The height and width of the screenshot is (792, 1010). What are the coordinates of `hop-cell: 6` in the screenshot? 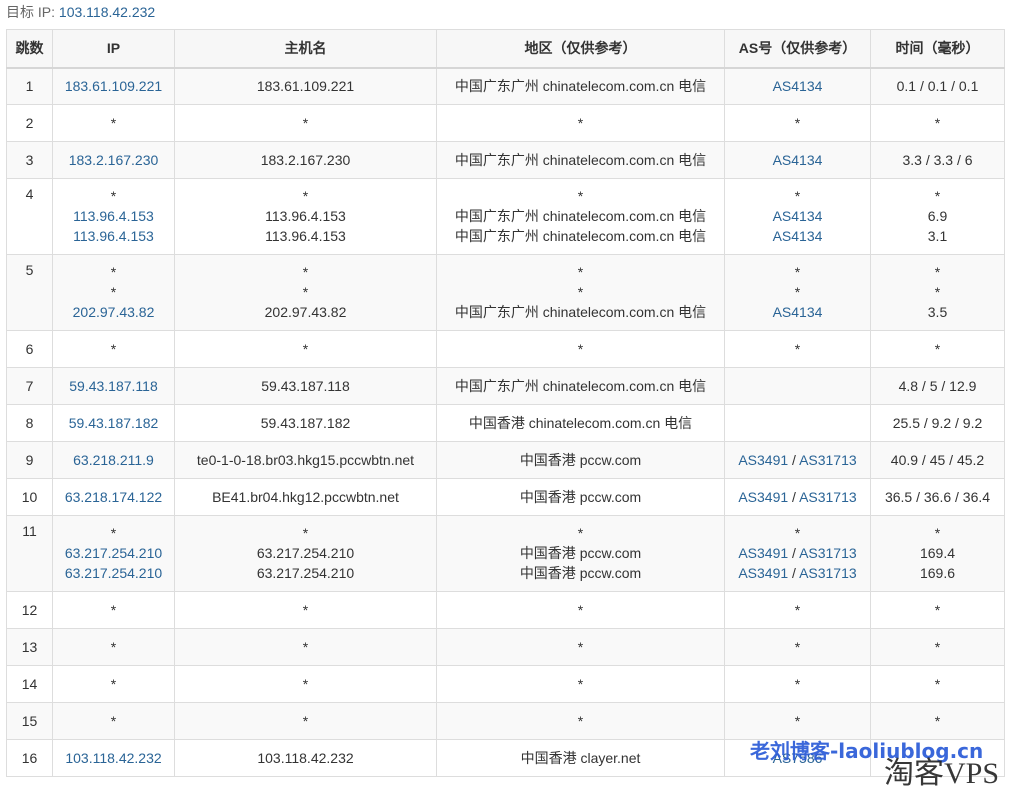 It's located at (29, 349).